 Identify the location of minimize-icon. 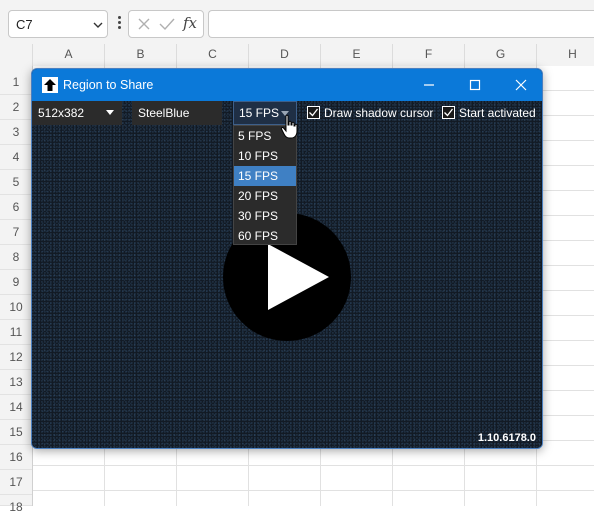
(429, 85).